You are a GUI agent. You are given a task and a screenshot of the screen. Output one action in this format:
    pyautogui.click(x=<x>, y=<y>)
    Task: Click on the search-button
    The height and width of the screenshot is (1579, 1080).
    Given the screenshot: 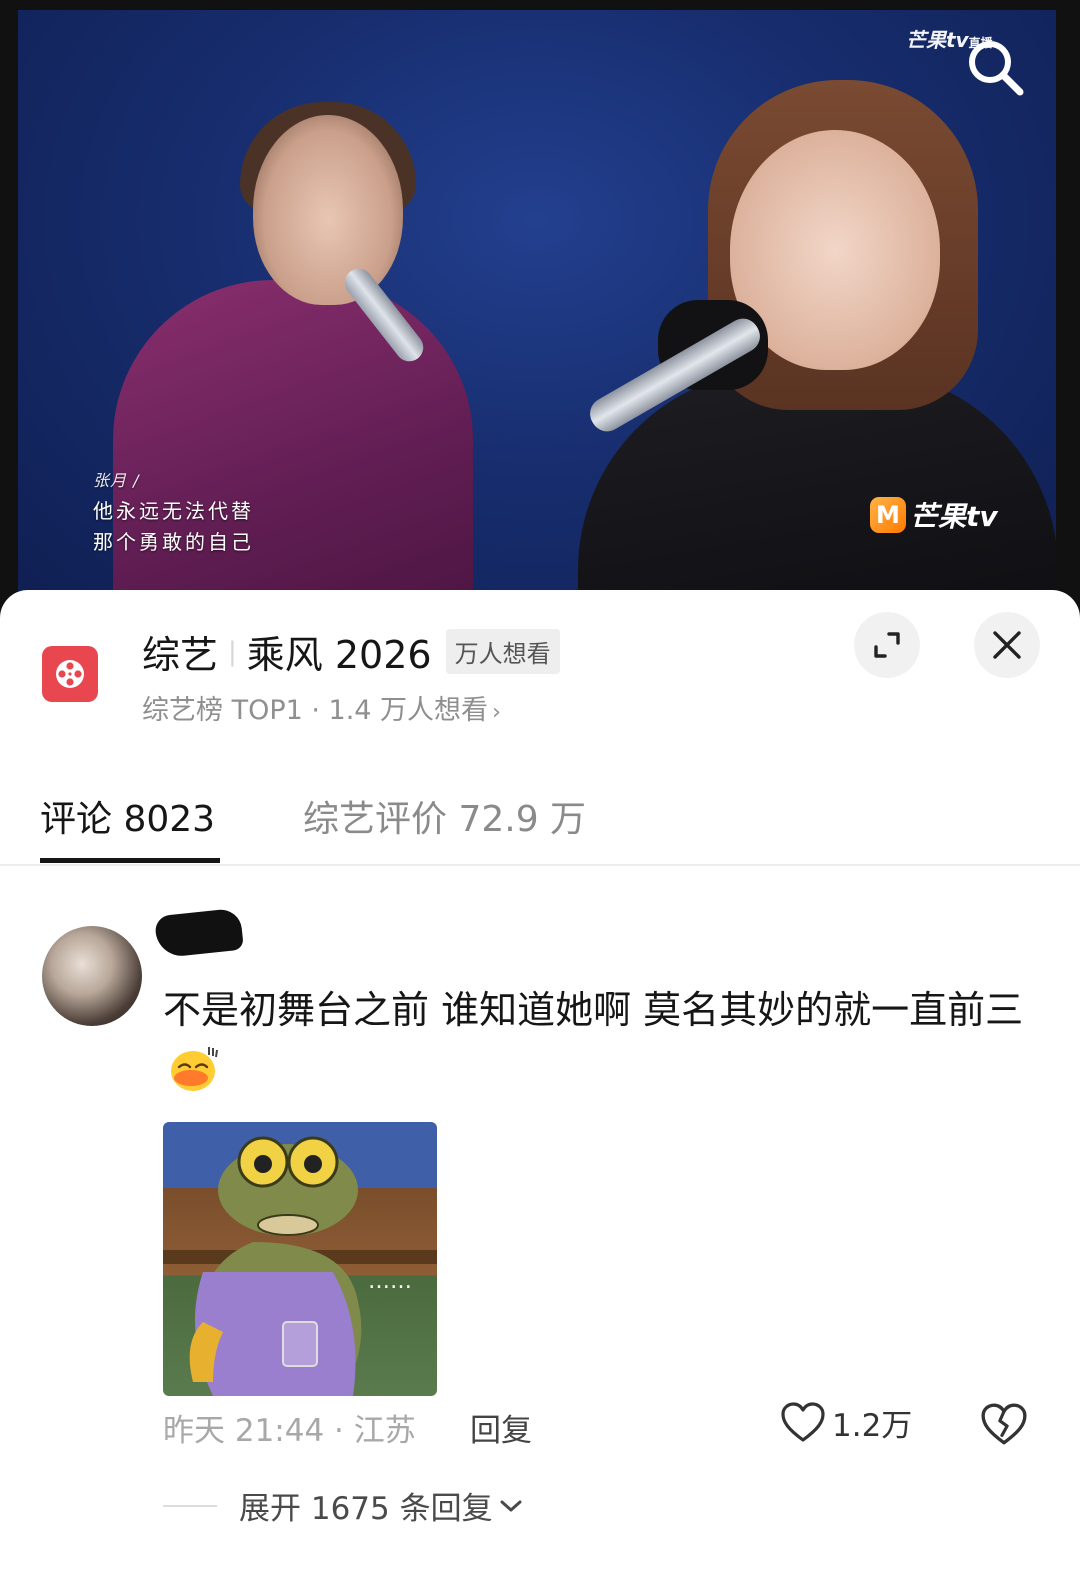 What is the action you would take?
    pyautogui.click(x=995, y=67)
    